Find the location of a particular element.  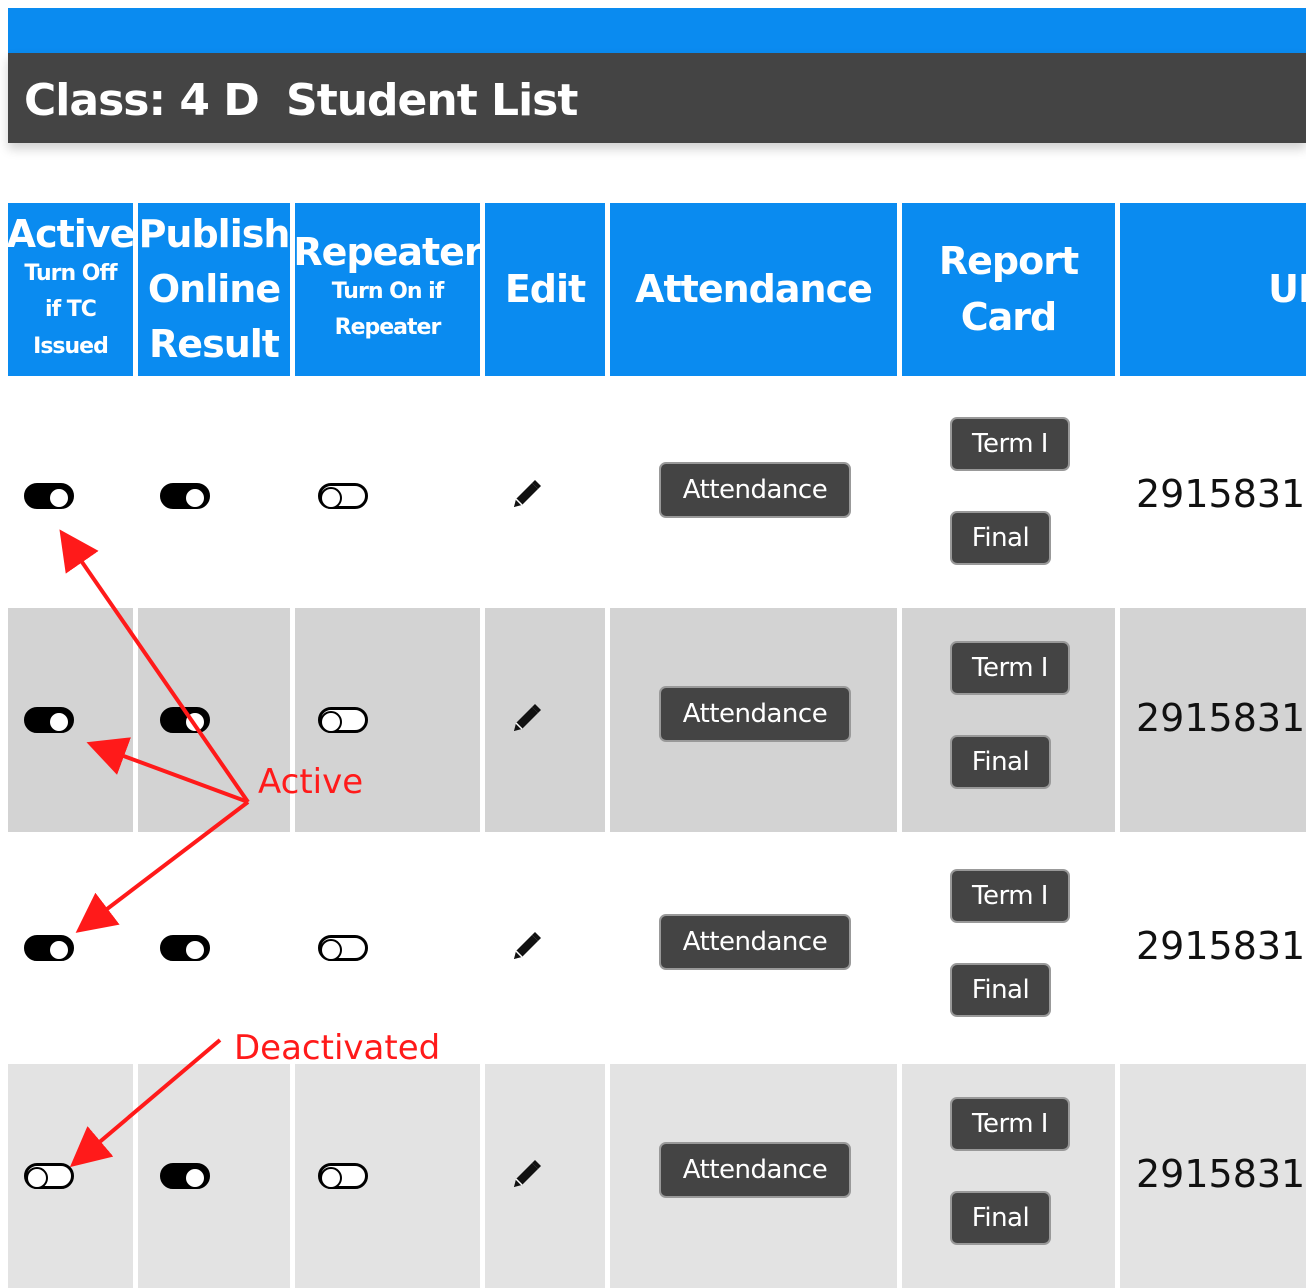

column-header-attendance-label: Attendance is located at coordinates (754, 288).